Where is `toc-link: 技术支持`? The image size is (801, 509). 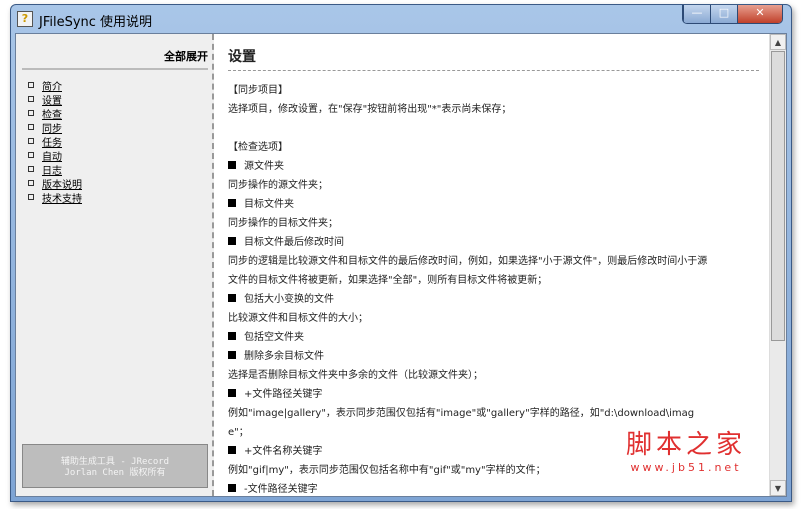 toc-link: 技术支持 is located at coordinates (62, 197).